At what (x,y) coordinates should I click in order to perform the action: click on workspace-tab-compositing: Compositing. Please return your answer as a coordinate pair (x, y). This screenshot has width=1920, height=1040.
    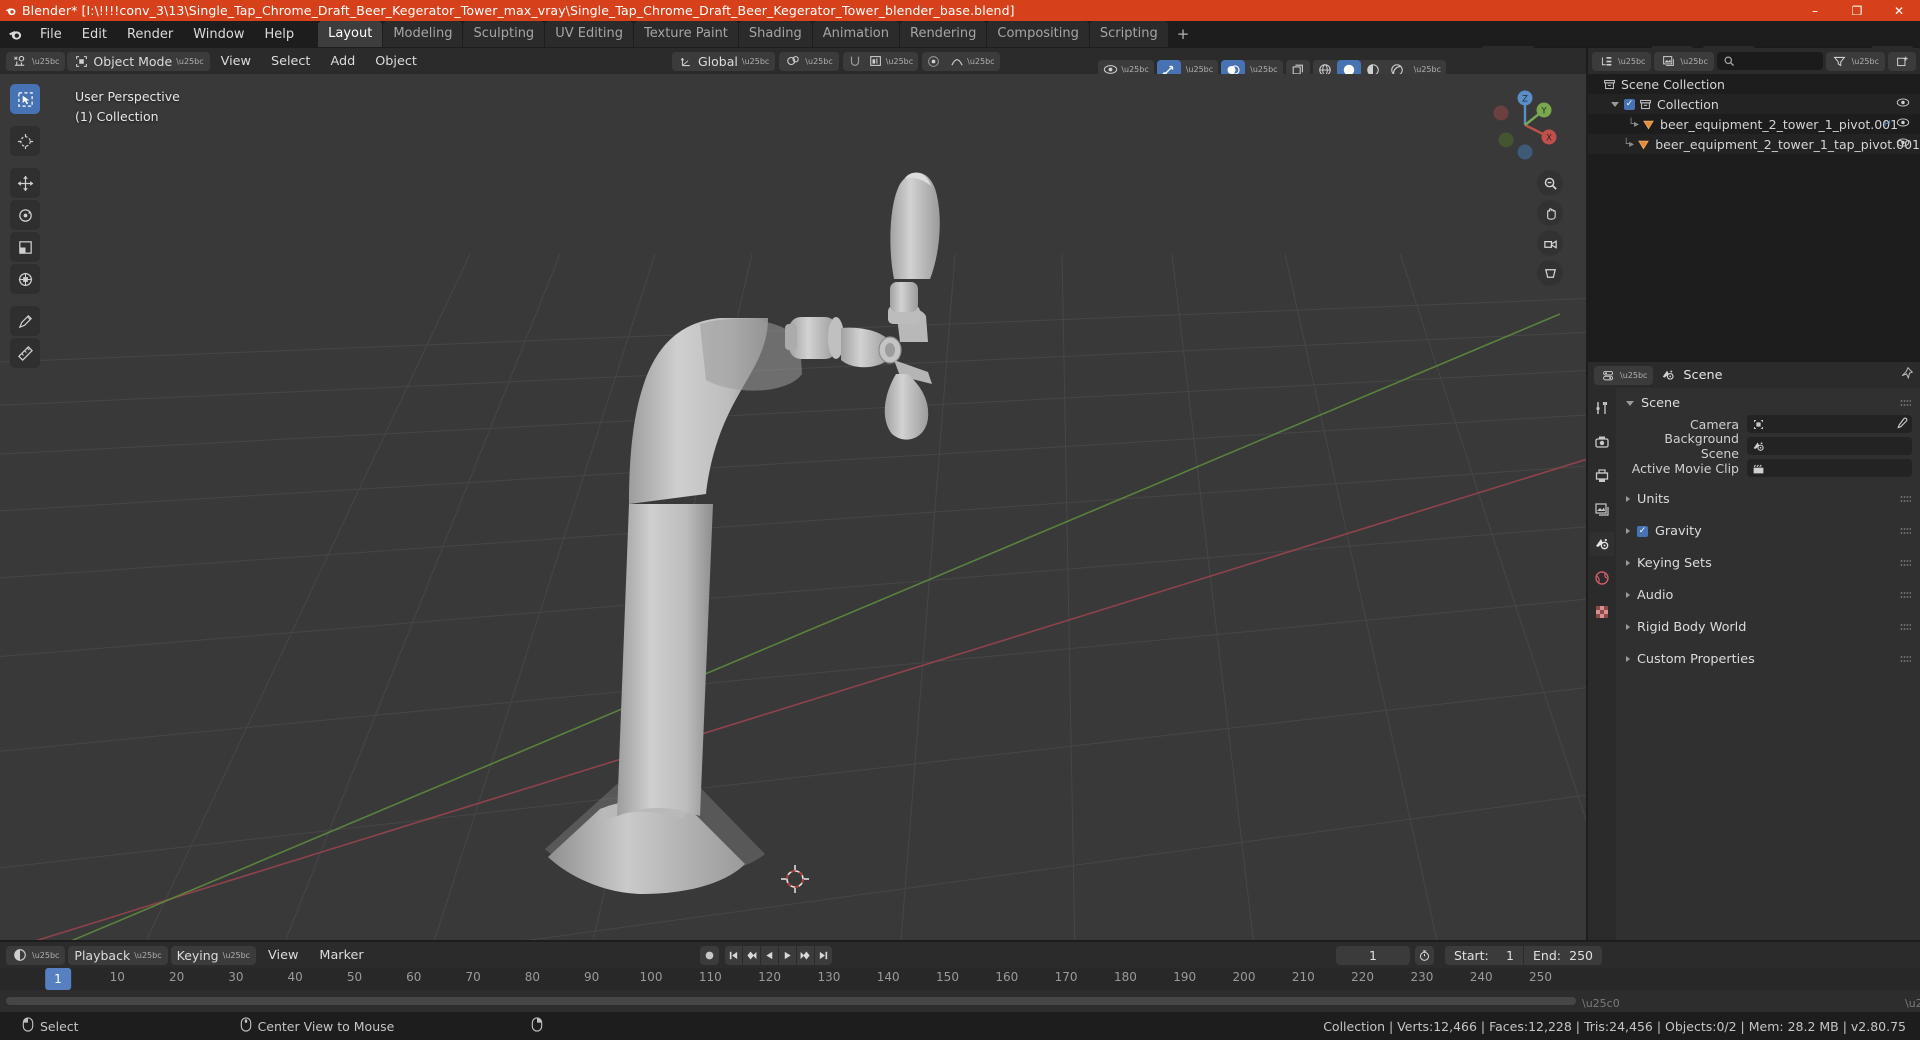
    Looking at the image, I should click on (1038, 34).